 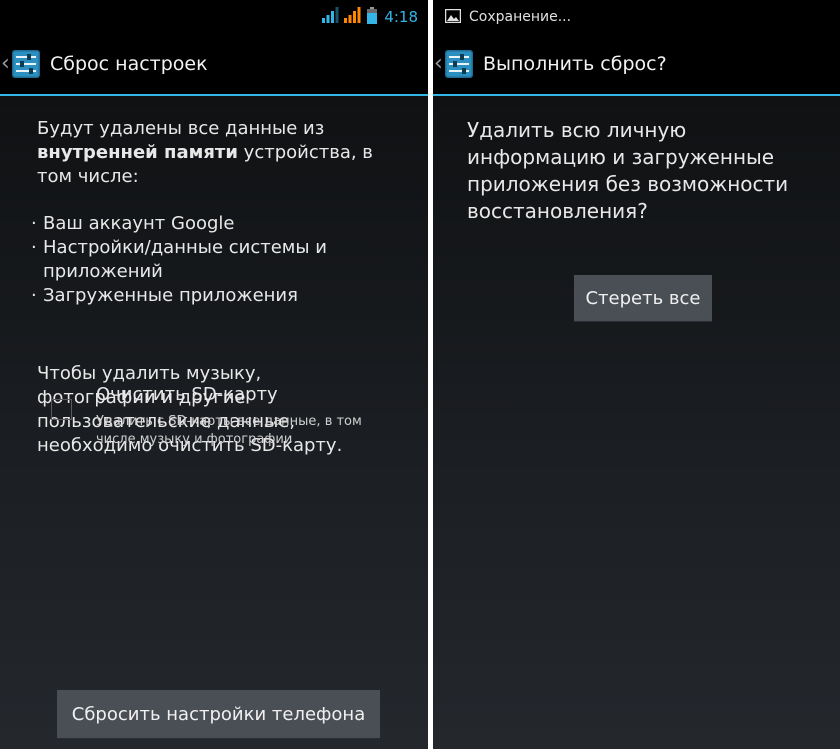 I want to click on status-icons: 4:18, so click(x=369, y=17).